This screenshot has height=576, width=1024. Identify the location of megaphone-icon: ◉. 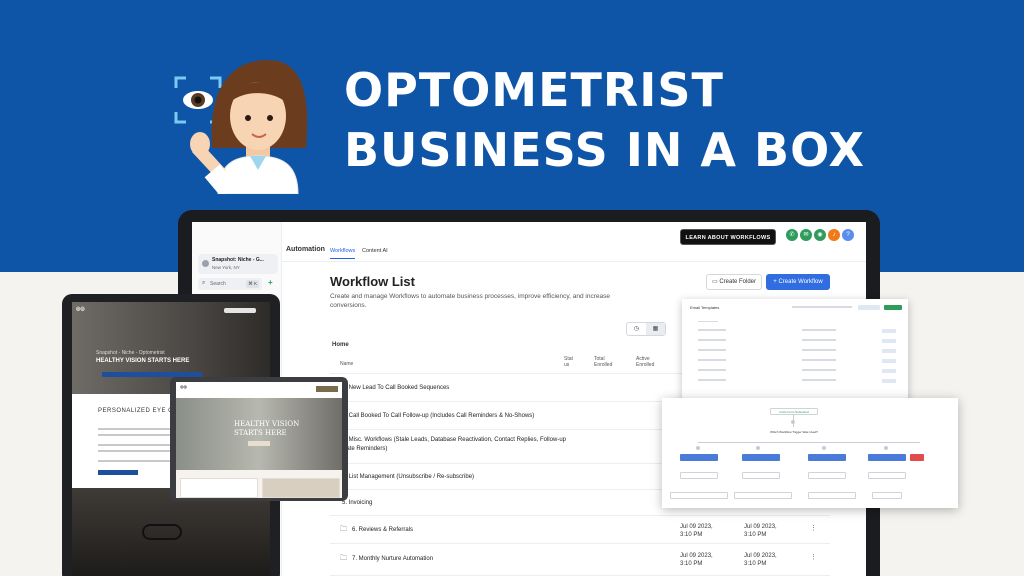
(820, 235).